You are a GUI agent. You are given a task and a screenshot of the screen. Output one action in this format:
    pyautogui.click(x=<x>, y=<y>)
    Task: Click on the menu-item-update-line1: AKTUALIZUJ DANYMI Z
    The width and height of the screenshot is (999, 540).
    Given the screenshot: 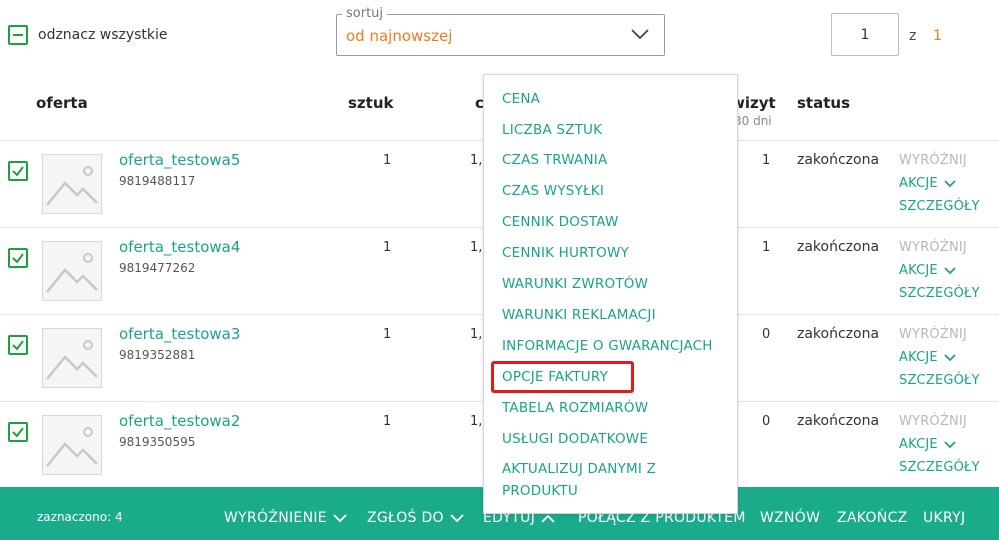 What is the action you would take?
    pyautogui.click(x=579, y=469)
    